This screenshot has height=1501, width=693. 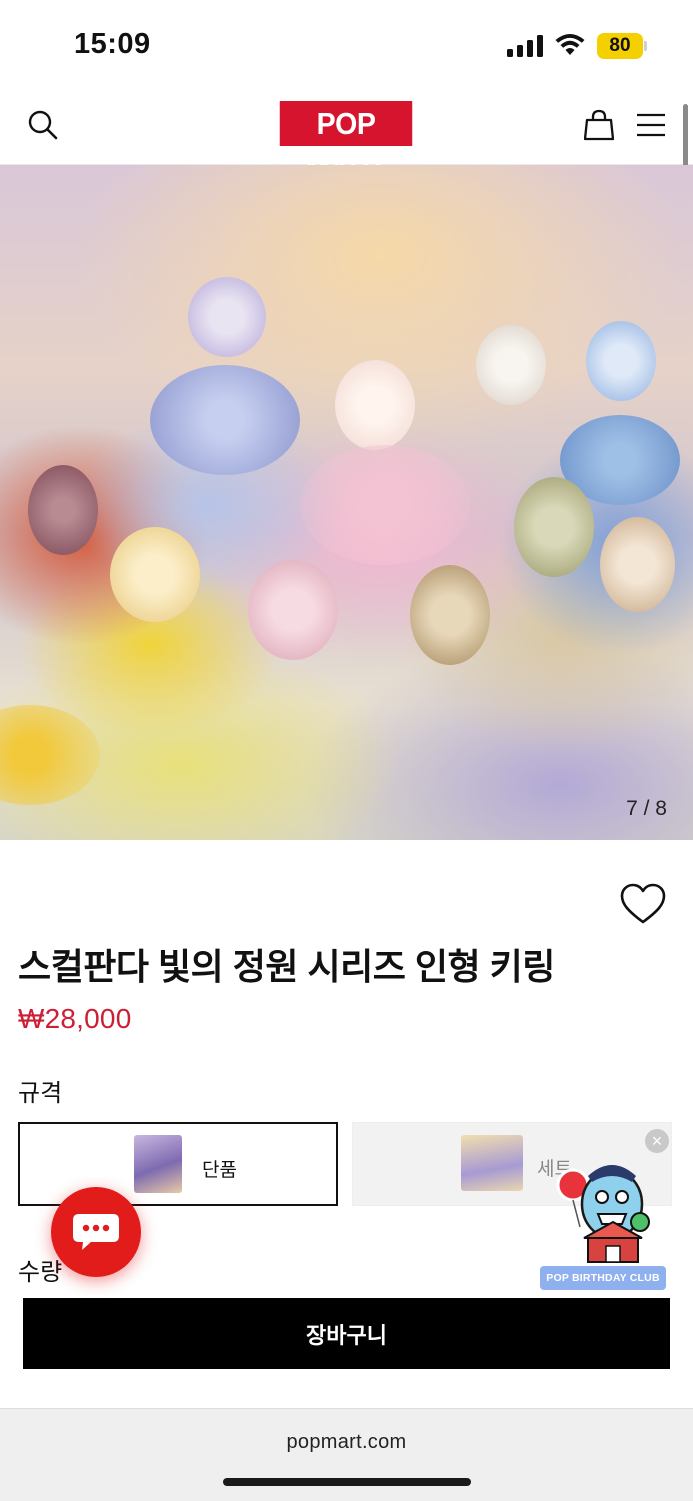 I want to click on wishlist-heart-icon, so click(x=643, y=904).